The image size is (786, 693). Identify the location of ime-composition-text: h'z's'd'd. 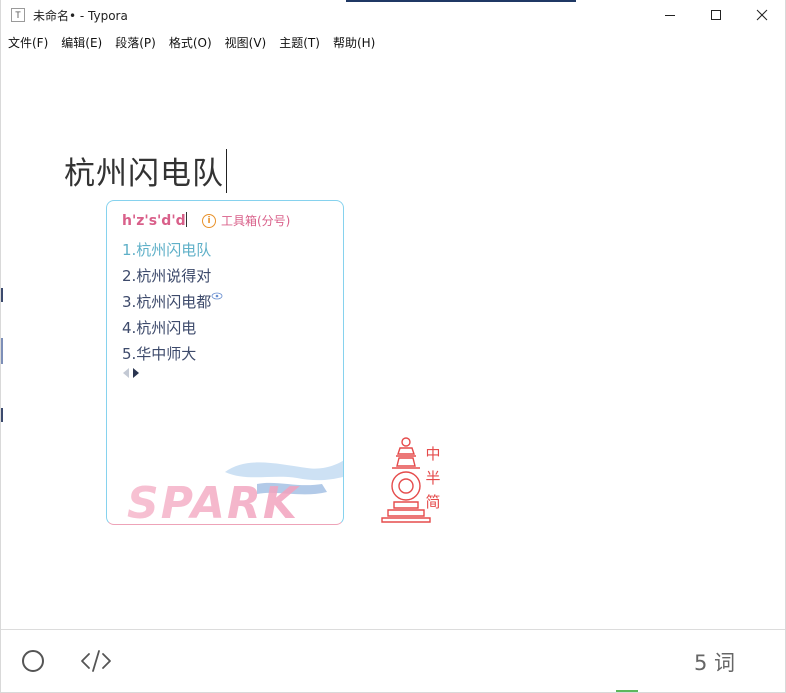
(154, 221).